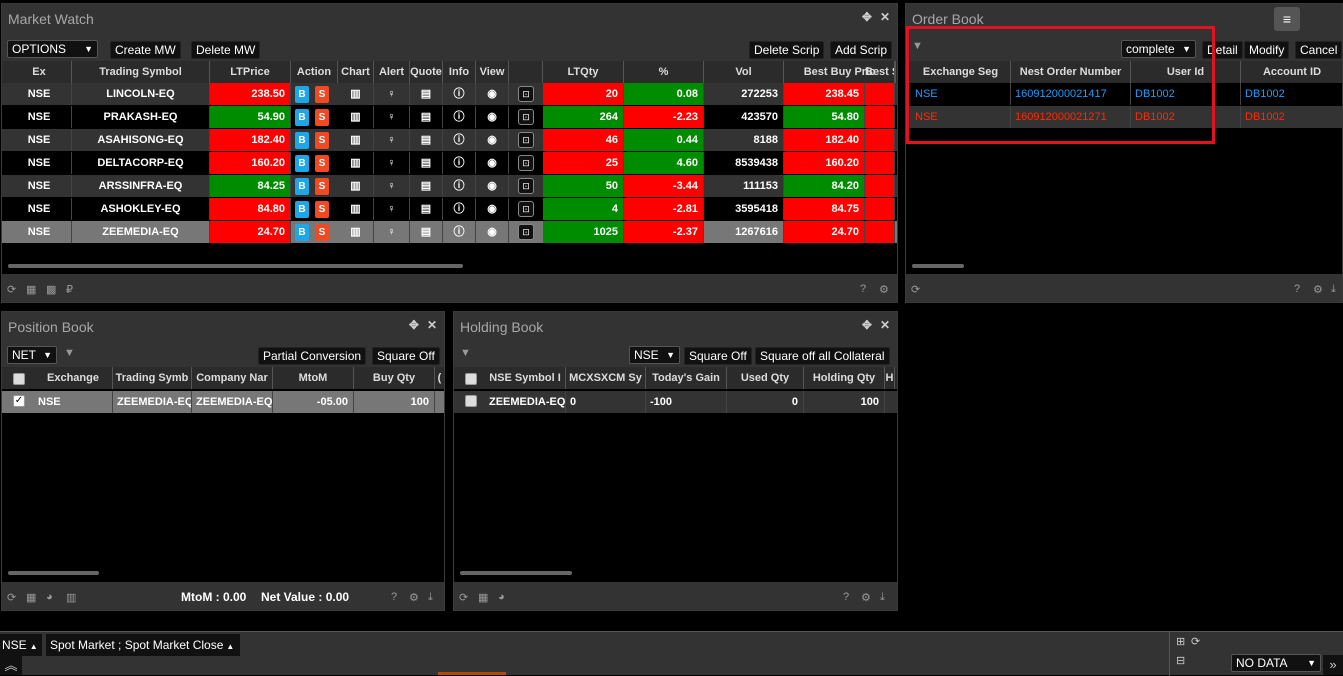 The image size is (1343, 676). Describe the element at coordinates (718, 356) in the screenshot. I see `square-off-button: Square Off` at that location.